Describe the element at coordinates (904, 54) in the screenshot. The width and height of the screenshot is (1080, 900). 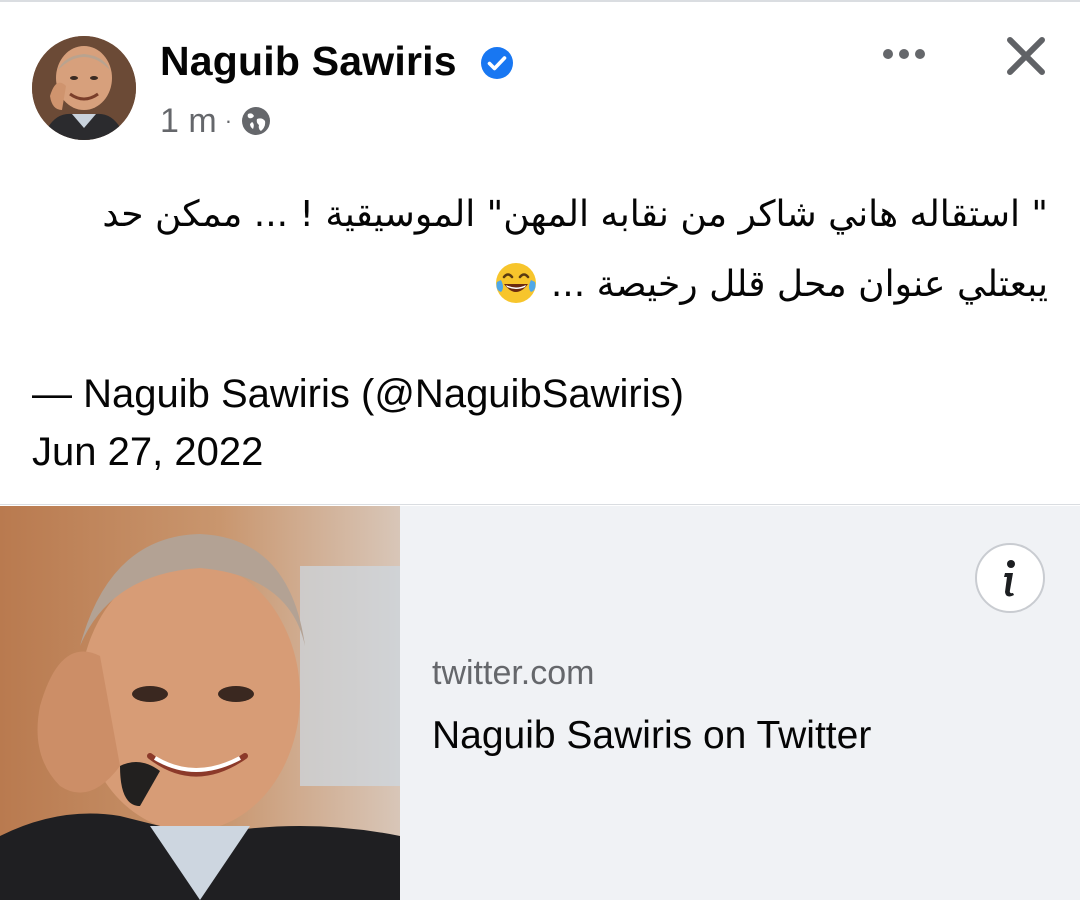
I see `more-options-icon` at that location.